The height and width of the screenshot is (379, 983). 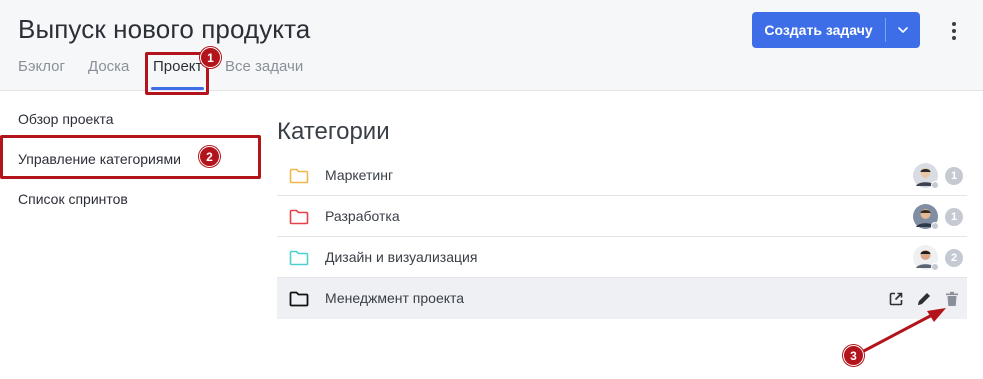 I want to click on step-marker-3: 3, so click(x=853, y=355).